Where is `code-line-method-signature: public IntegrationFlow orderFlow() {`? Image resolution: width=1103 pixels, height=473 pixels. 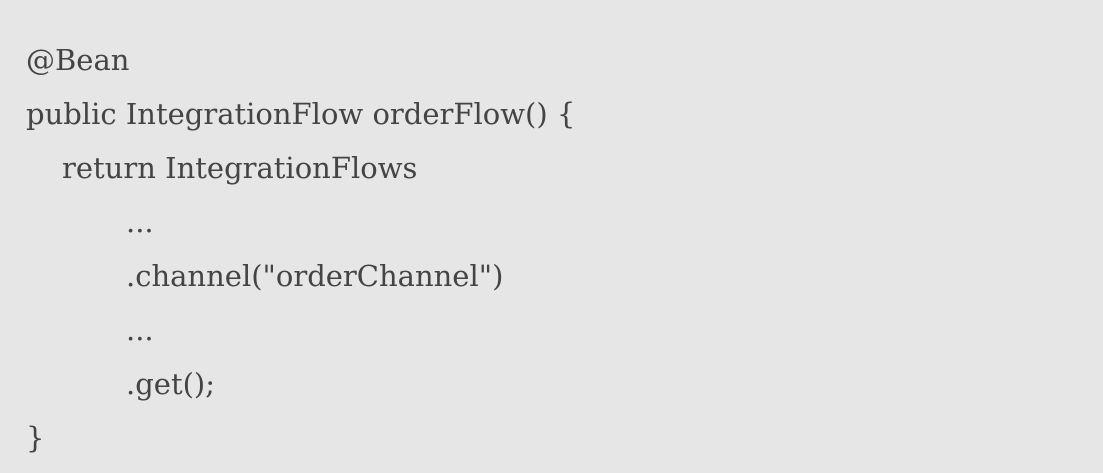 code-line-method-signature: public IntegrationFlow orderFlow() { is located at coordinates (301, 114).